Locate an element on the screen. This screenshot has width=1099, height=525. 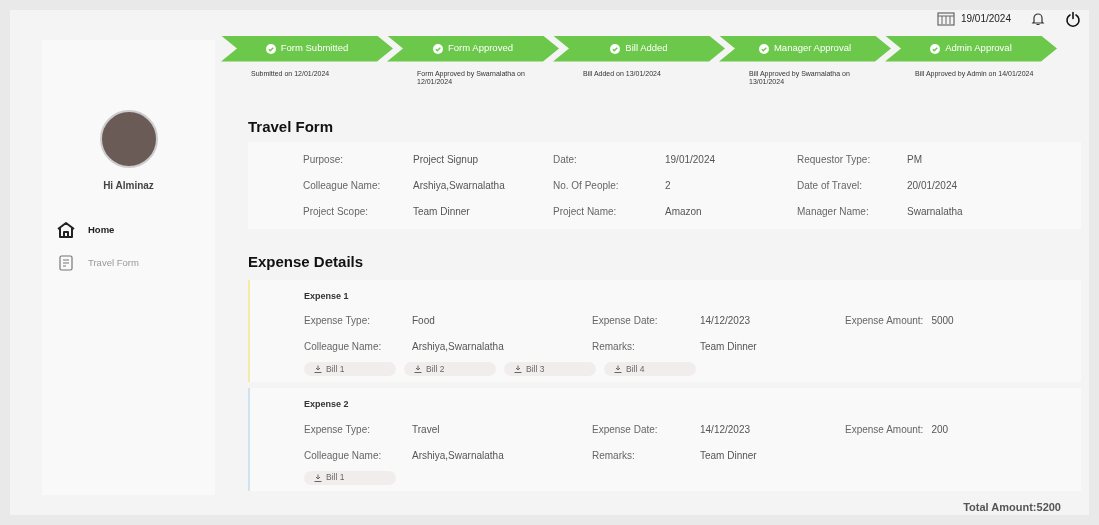
progress-step: Manager Approval is located at coordinates (805, 48).